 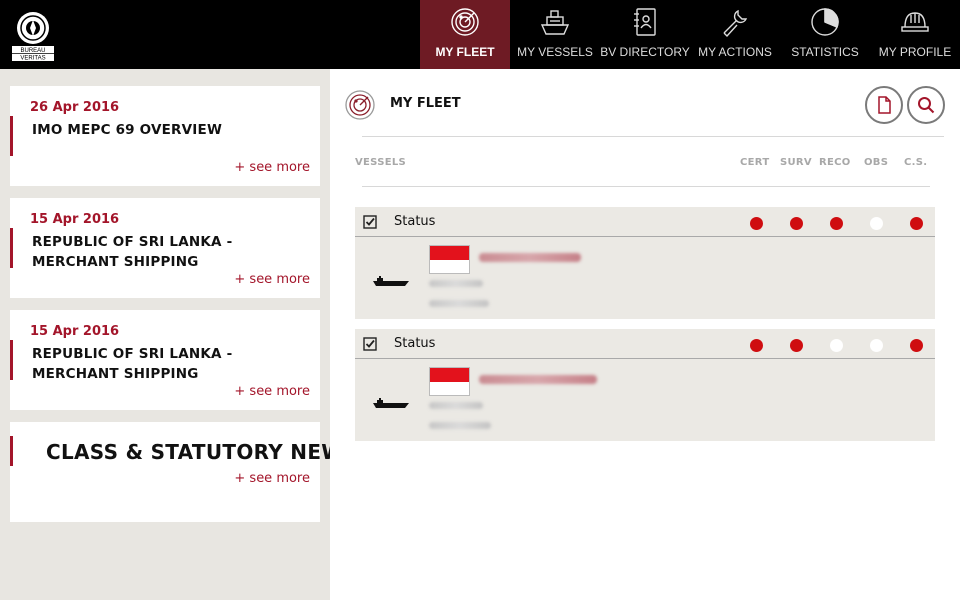 I want to click on nav-statistics: STATISTICS, so click(x=825, y=34).